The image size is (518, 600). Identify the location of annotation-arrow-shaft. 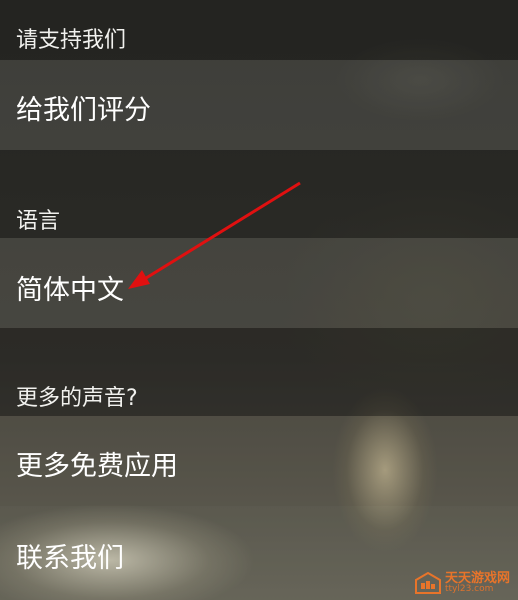
(219, 233).